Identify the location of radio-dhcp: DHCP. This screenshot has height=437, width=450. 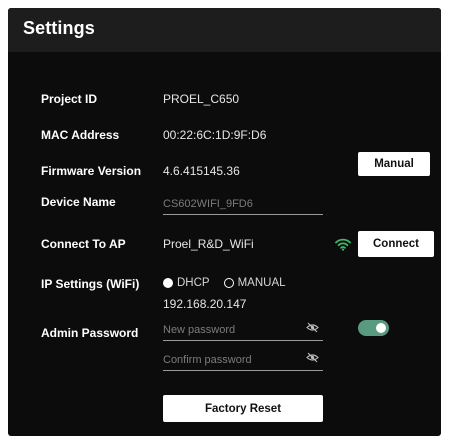
(186, 283).